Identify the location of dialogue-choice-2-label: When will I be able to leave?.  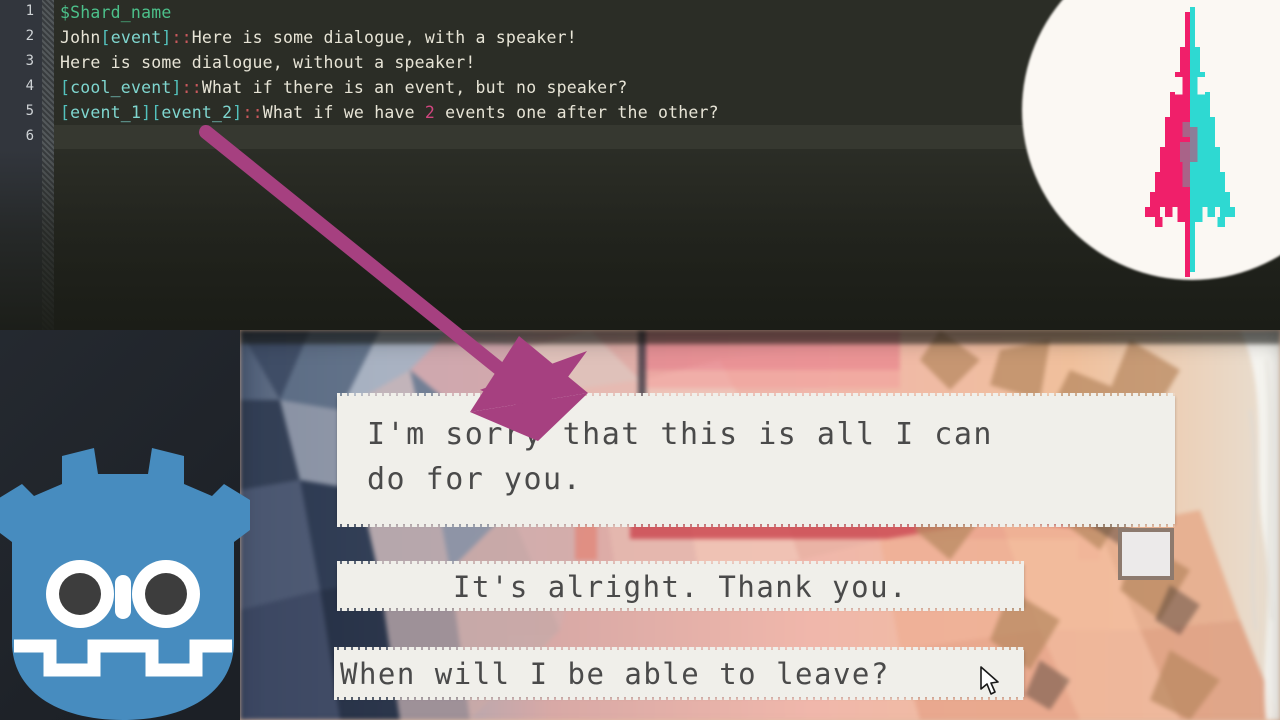
(615, 674).